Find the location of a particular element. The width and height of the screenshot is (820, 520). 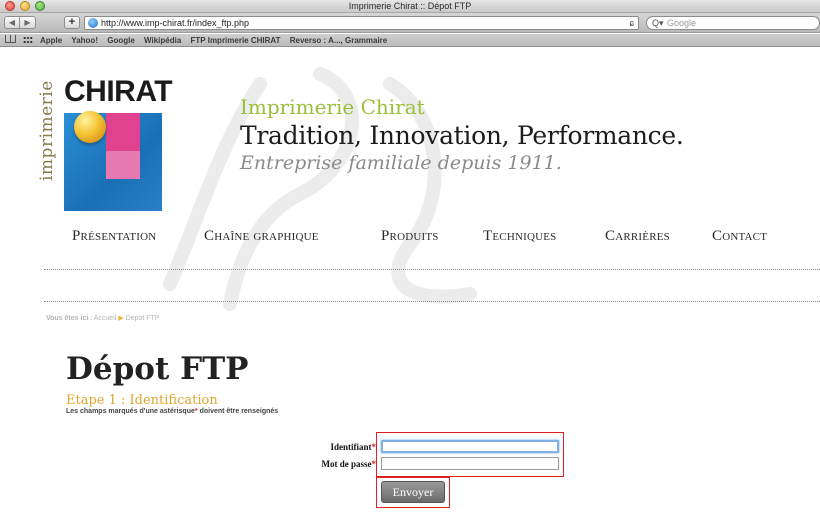

reload-icon: ɕ is located at coordinates (632, 23).